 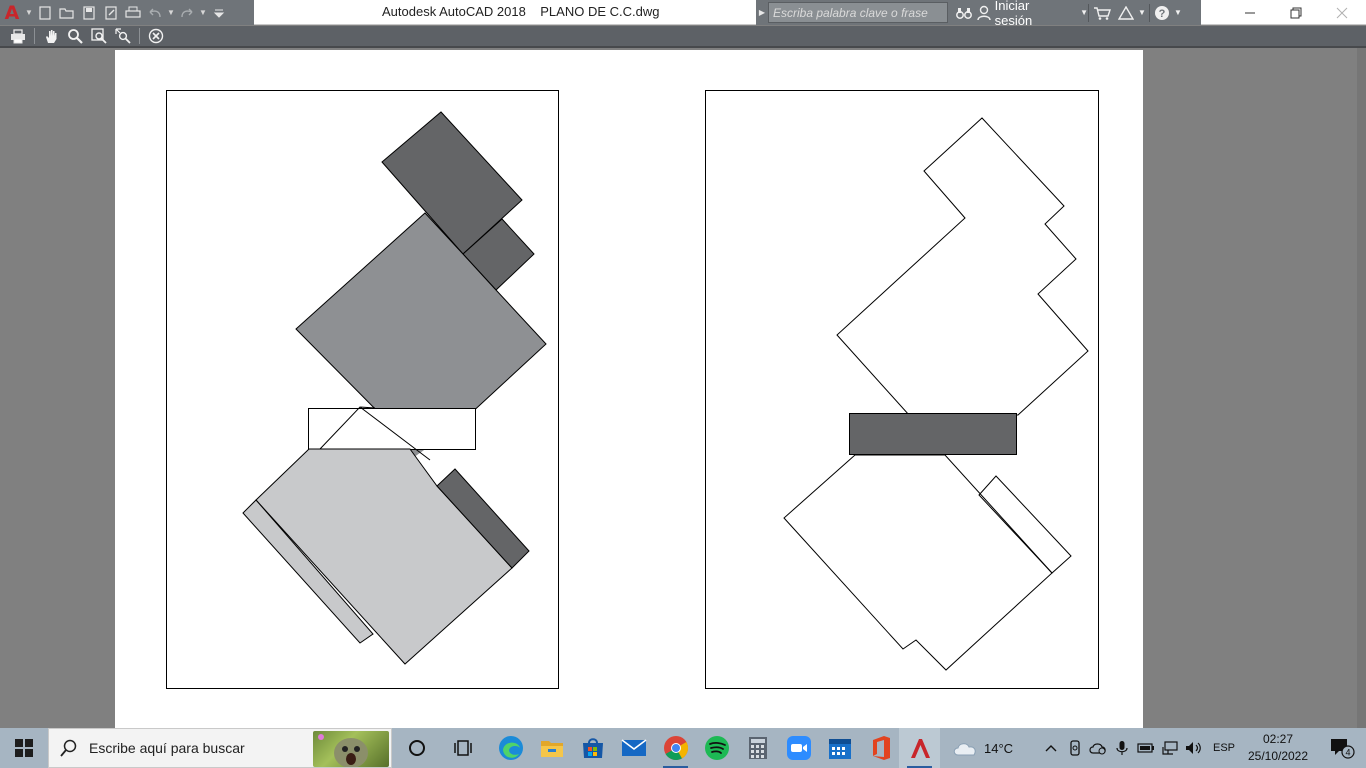 I want to click on undo-icon, so click(x=155, y=13).